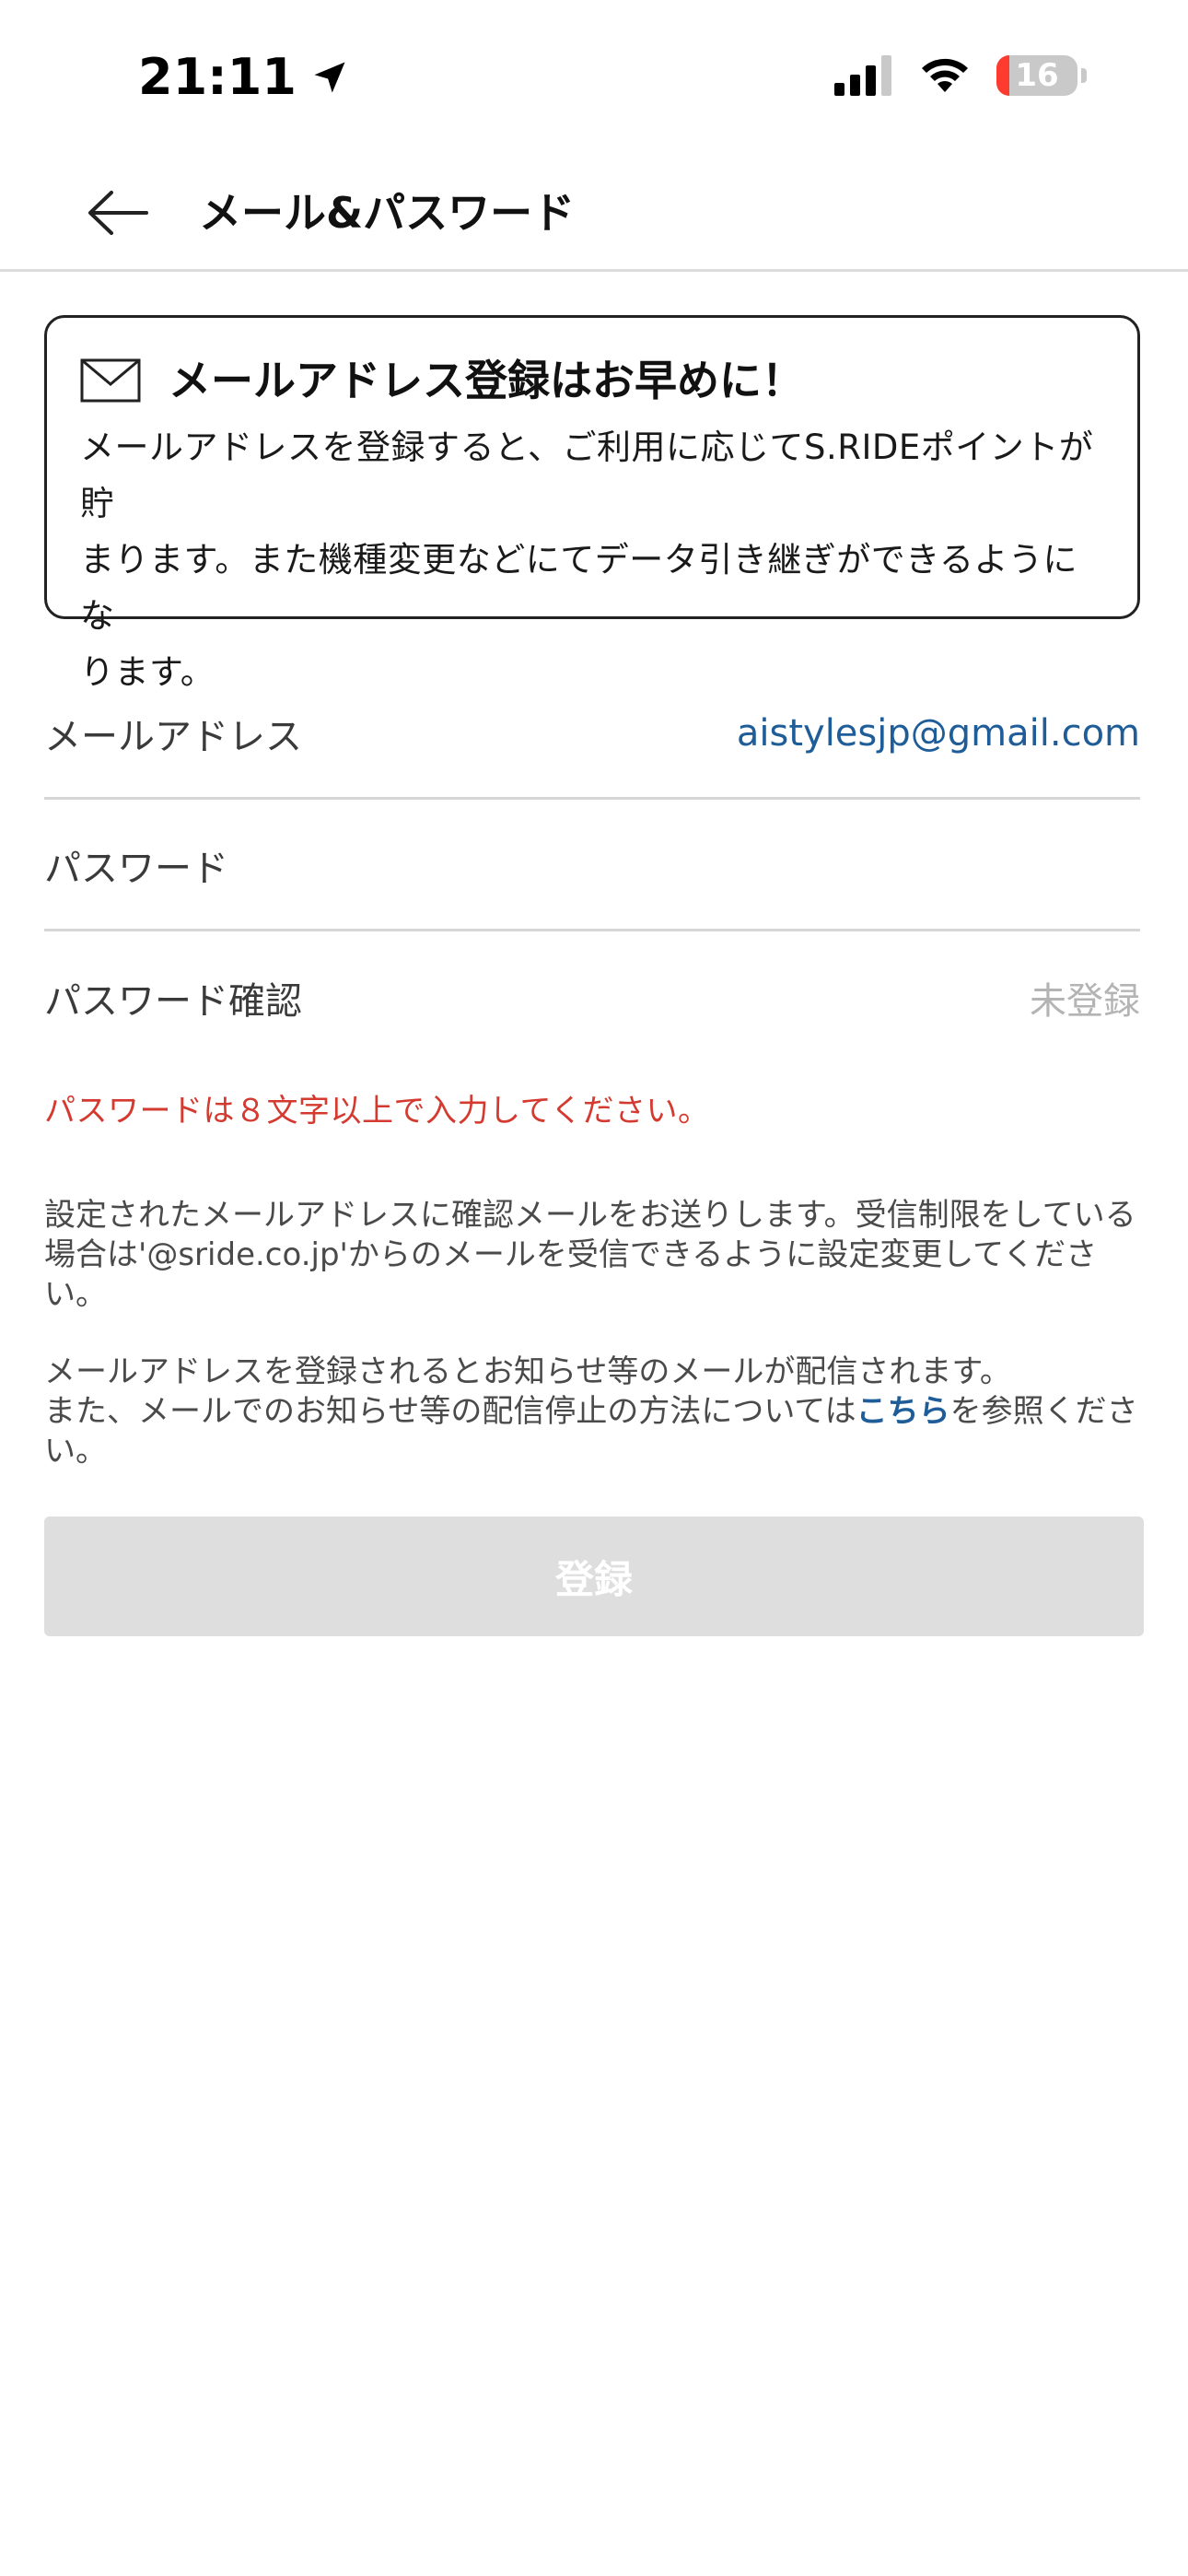  What do you see at coordinates (862, 864) in the screenshot?
I see `password-input` at bounding box center [862, 864].